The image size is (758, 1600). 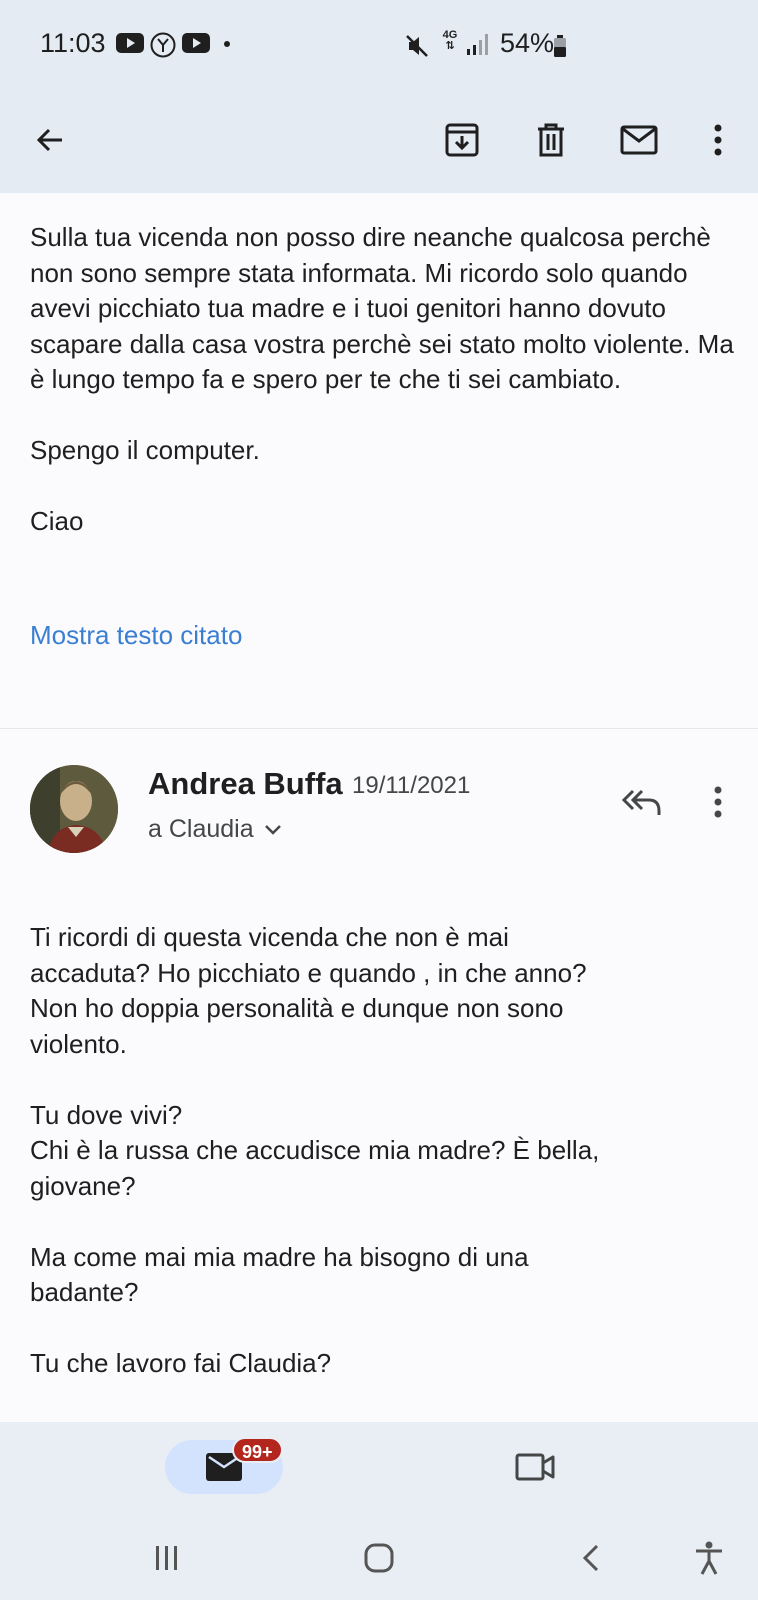 What do you see at coordinates (57, 521) in the screenshot?
I see `message-paragraph: Ciao` at bounding box center [57, 521].